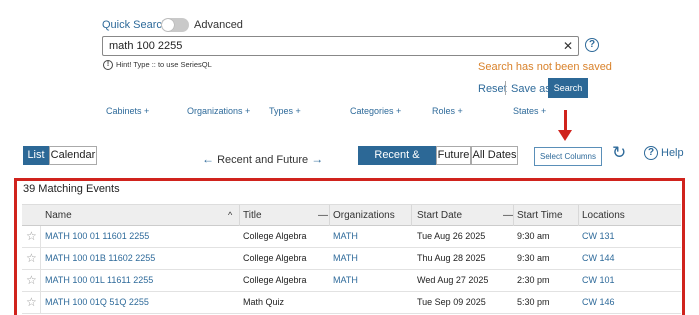 The width and height of the screenshot is (699, 315). What do you see at coordinates (208, 159) in the screenshot?
I see `prev-arrow-icon: ←` at bounding box center [208, 159].